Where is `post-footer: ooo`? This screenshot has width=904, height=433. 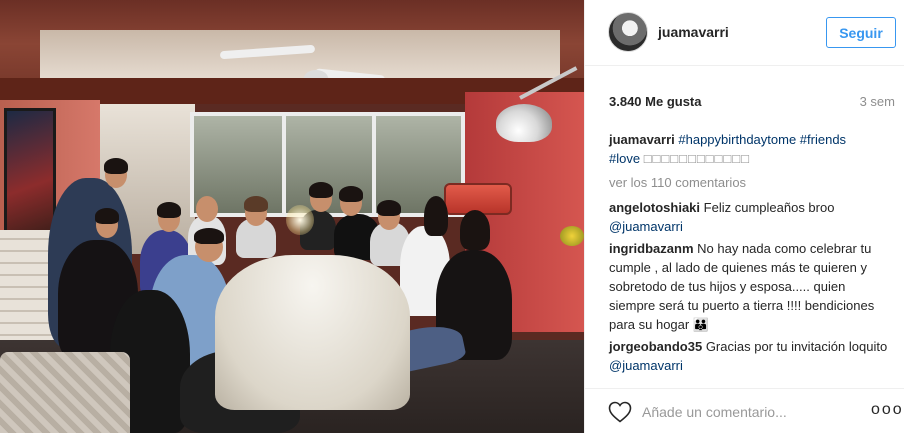
post-footer: ooo is located at coordinates (744, 410).